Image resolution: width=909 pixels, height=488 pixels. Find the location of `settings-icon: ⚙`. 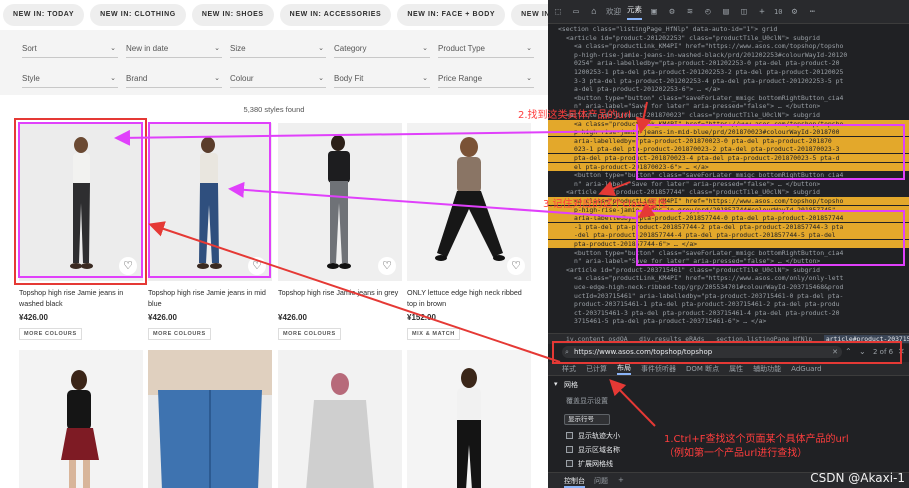

settings-icon: ⚙ is located at coordinates (794, 12).